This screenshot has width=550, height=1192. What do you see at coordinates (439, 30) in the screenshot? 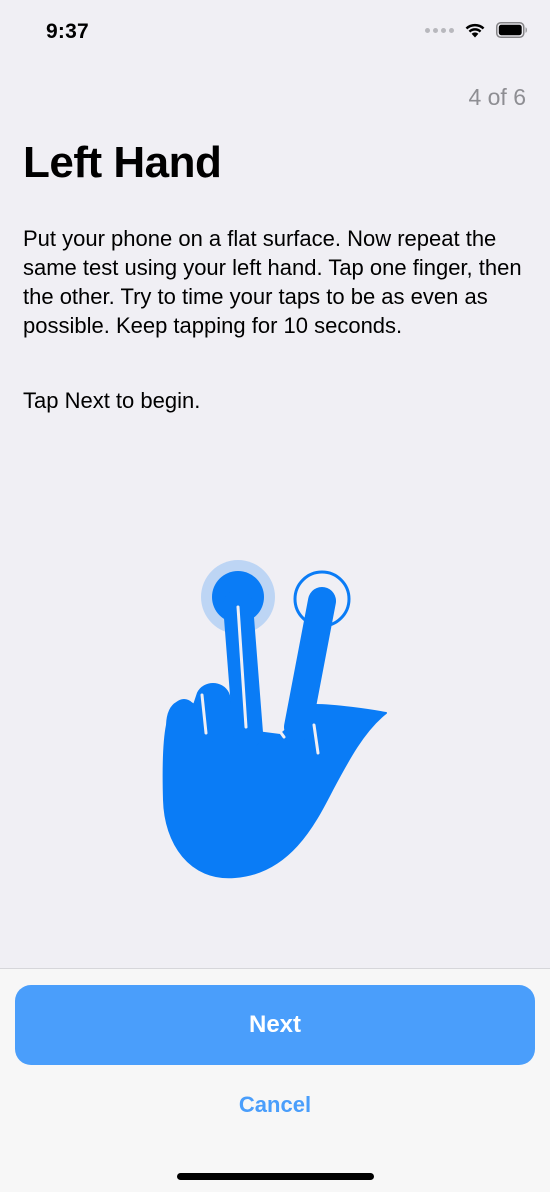
I see `cellular-signal-icon` at bounding box center [439, 30].